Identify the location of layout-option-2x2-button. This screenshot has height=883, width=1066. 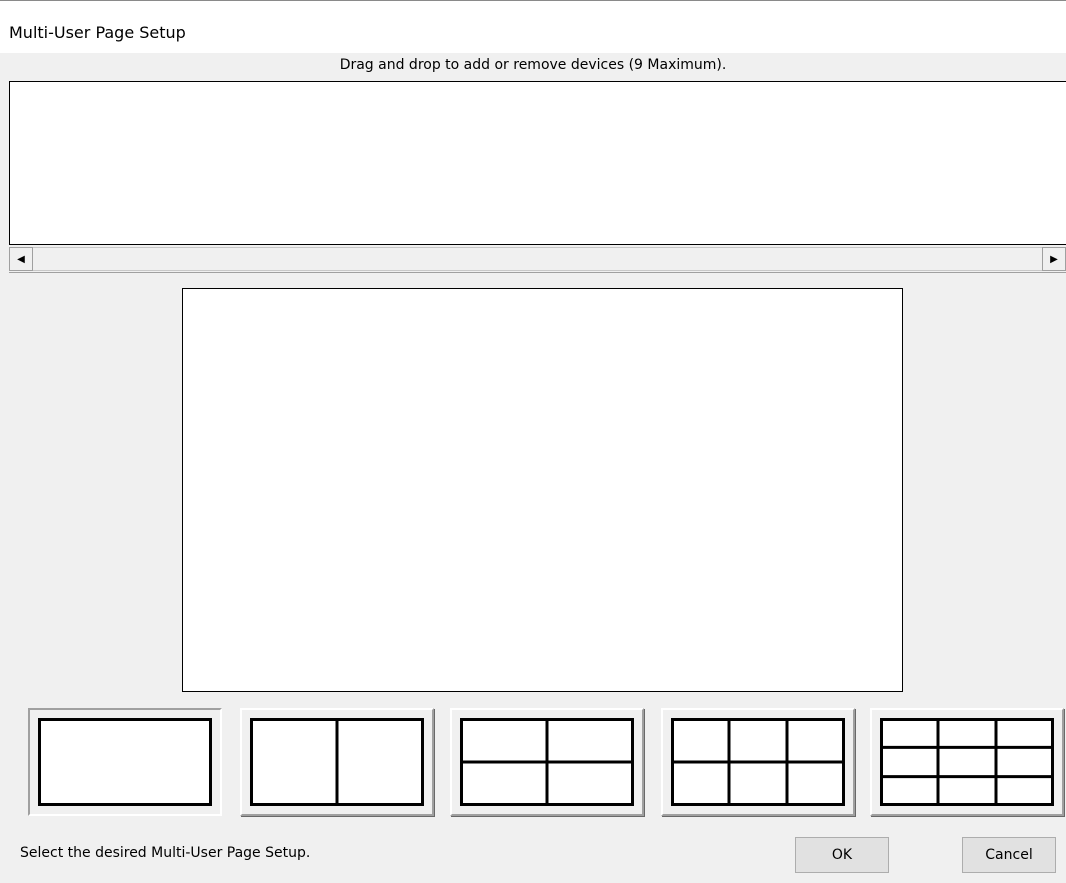
(547, 762).